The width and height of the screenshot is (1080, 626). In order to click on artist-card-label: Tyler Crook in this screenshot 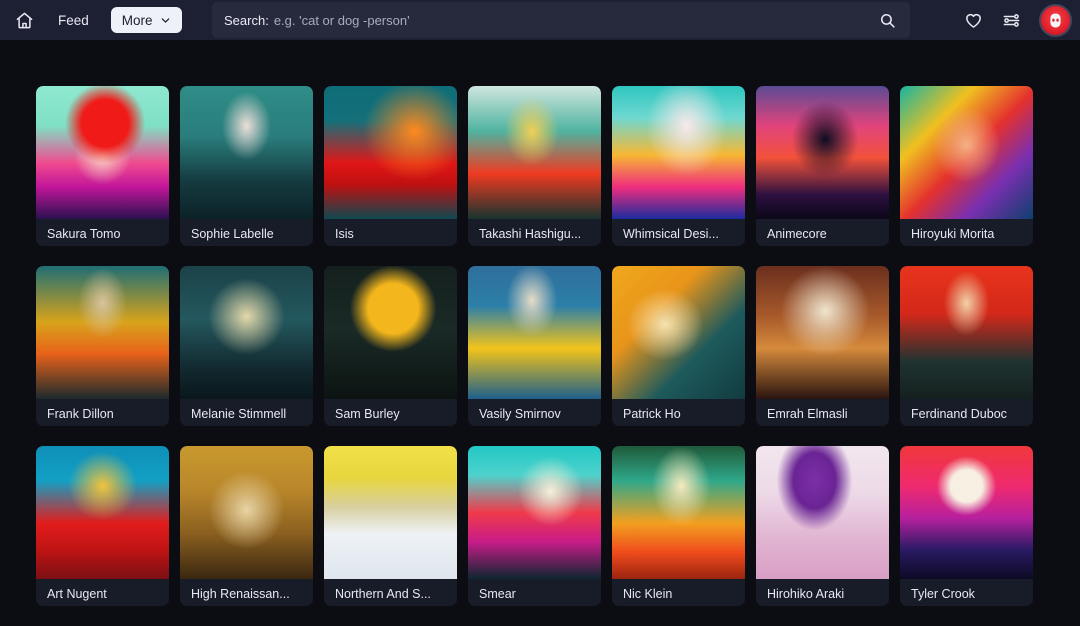, I will do `click(943, 594)`.